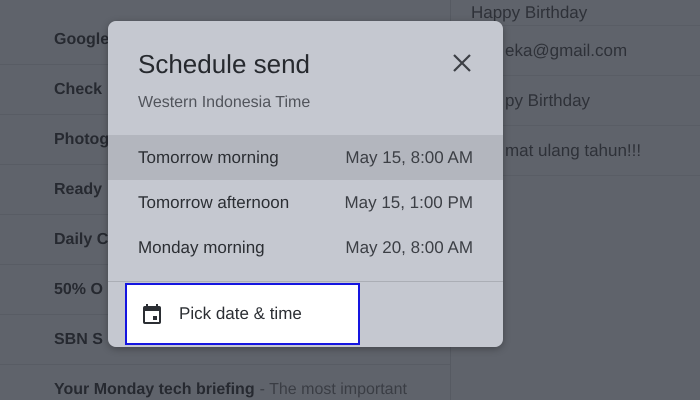 The width and height of the screenshot is (700, 400). I want to click on pick-date-button: Pick date & time, so click(242, 314).